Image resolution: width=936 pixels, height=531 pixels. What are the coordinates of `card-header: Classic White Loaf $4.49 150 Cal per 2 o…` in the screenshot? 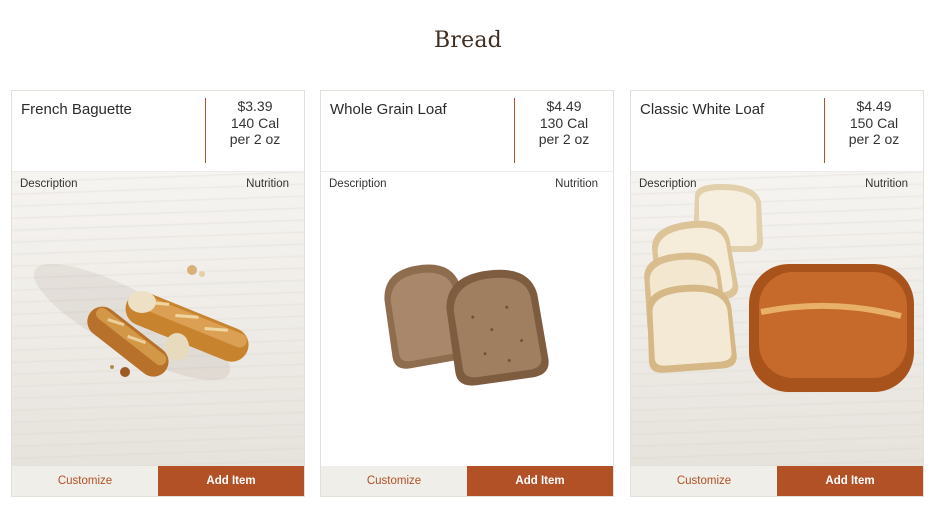 It's located at (777, 131).